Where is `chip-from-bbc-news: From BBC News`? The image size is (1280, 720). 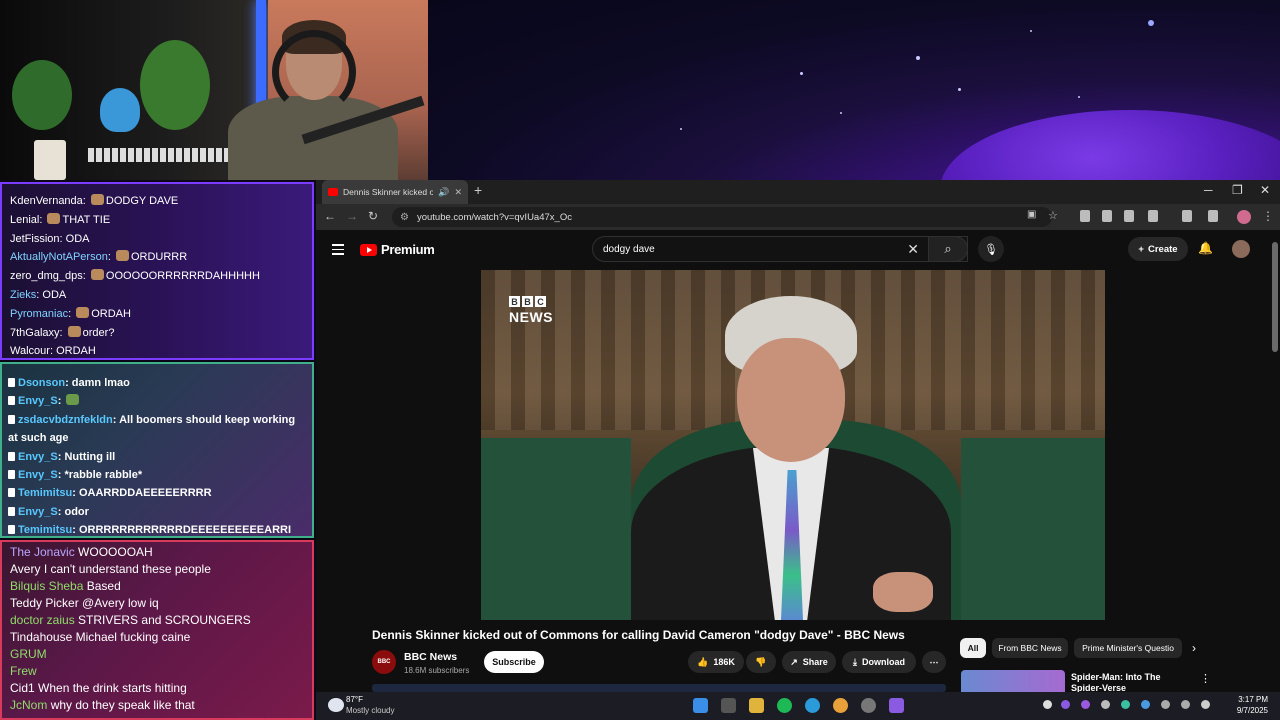 chip-from-bbc-news: From BBC News is located at coordinates (1030, 648).